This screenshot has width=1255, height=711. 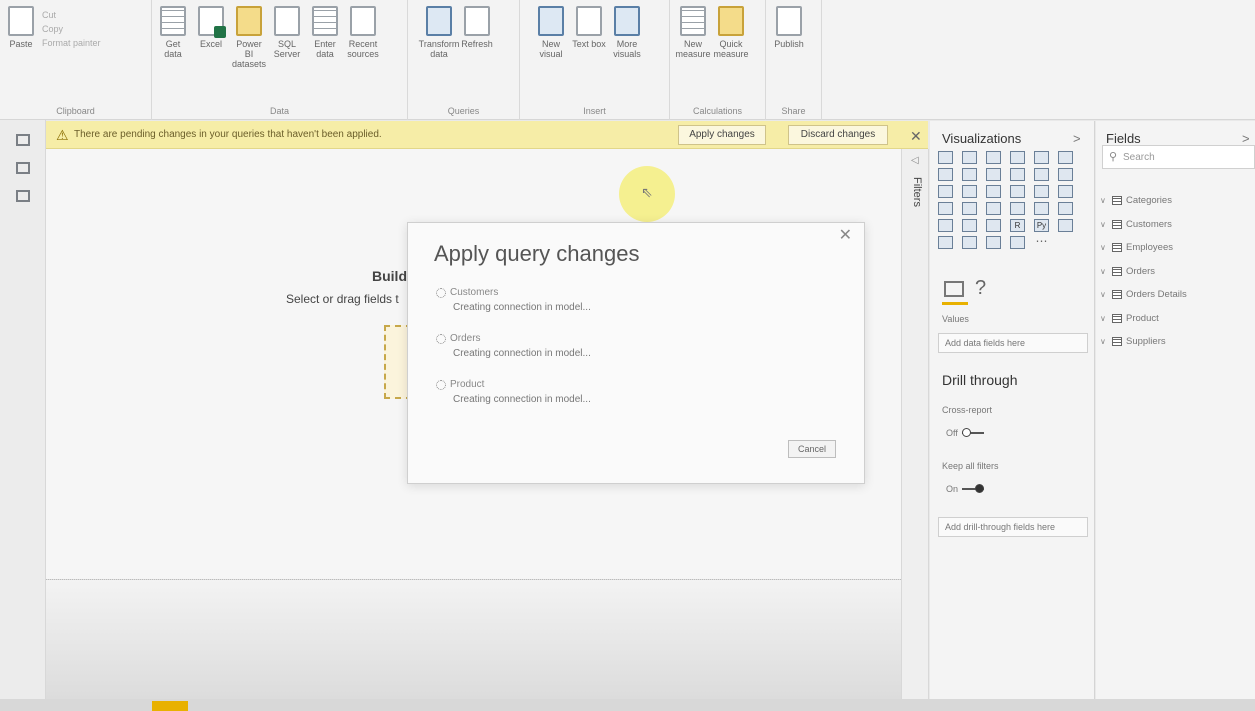 What do you see at coordinates (1178, 157) in the screenshot?
I see `search-input: ⚲ Search` at bounding box center [1178, 157].